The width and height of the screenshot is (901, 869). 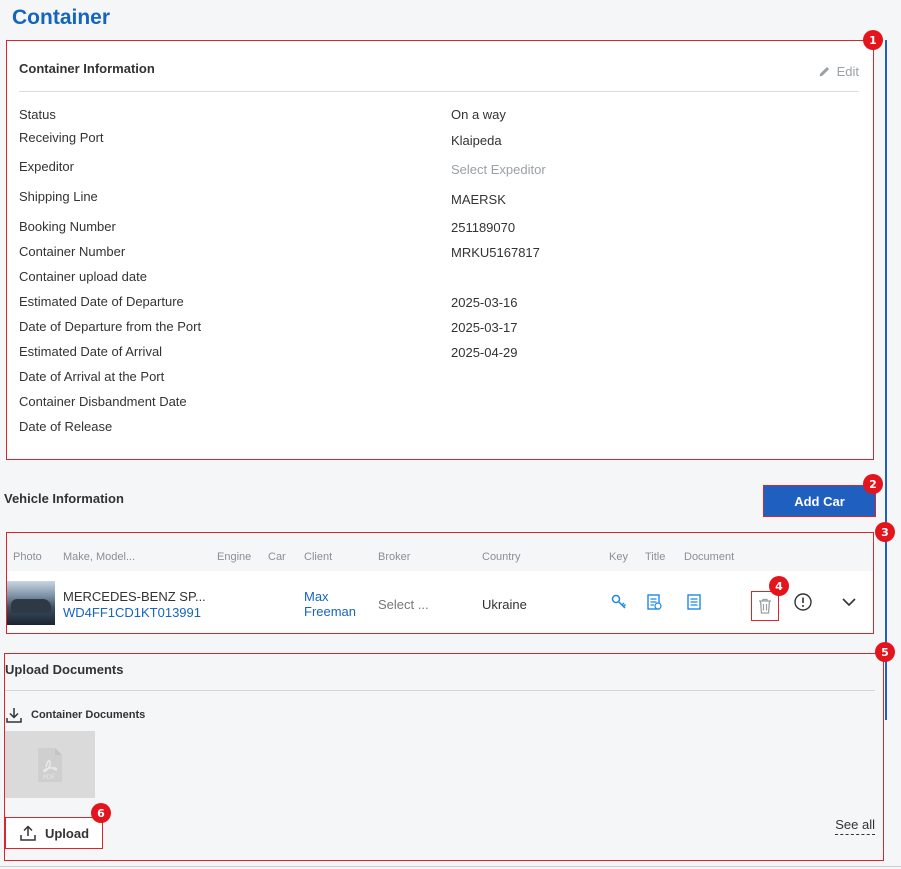 What do you see at coordinates (504, 604) in the screenshot?
I see `country-value: Ukraine` at bounding box center [504, 604].